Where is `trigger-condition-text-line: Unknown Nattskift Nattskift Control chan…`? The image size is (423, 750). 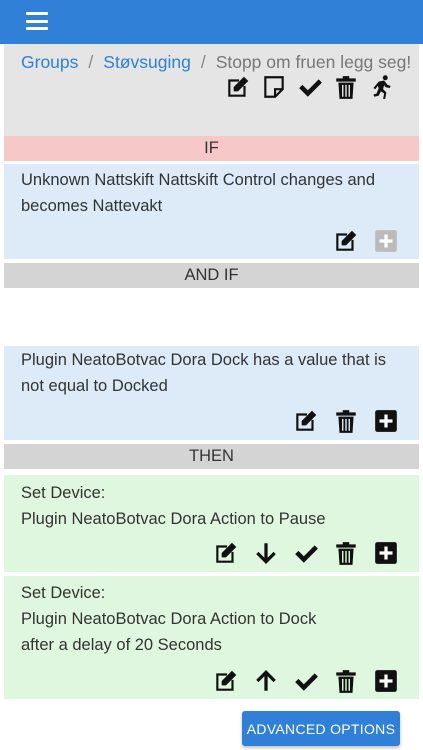
trigger-condition-text-line: Unknown Nattskift Nattskift Control chan… is located at coordinates (198, 180).